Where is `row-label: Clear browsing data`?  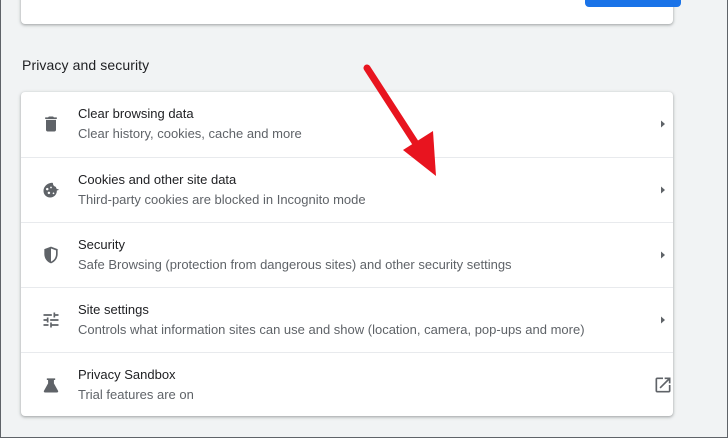 row-label: Clear browsing data is located at coordinates (136, 113).